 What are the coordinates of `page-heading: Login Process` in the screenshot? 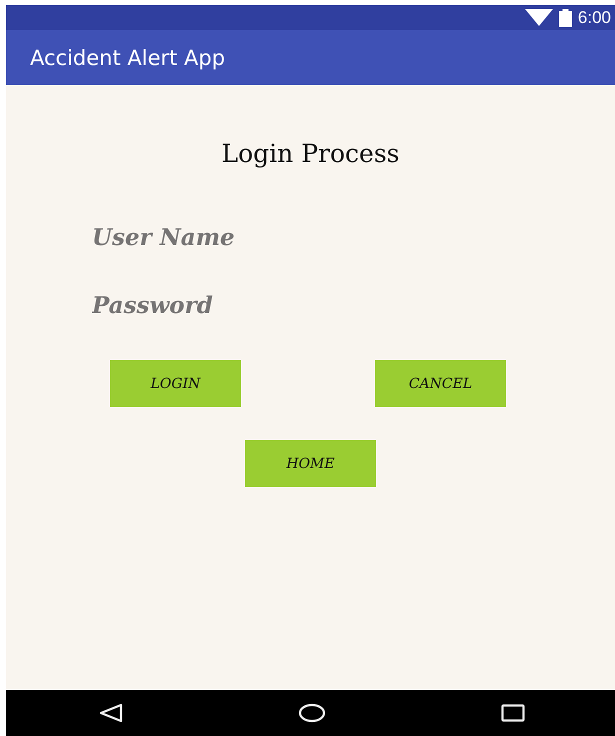 It's located at (311, 153).